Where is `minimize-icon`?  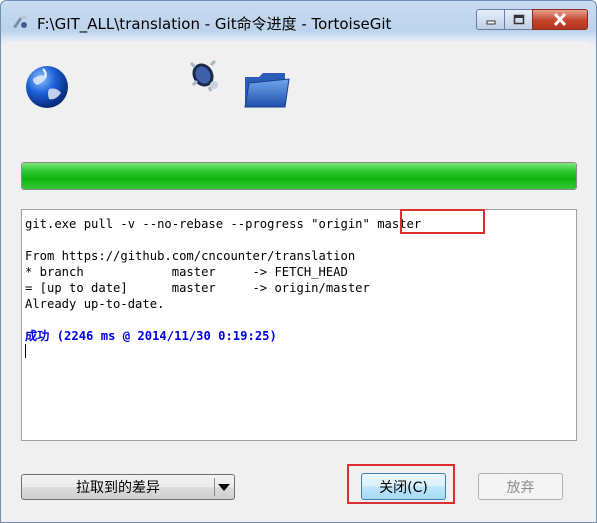
minimize-icon is located at coordinates (490, 22).